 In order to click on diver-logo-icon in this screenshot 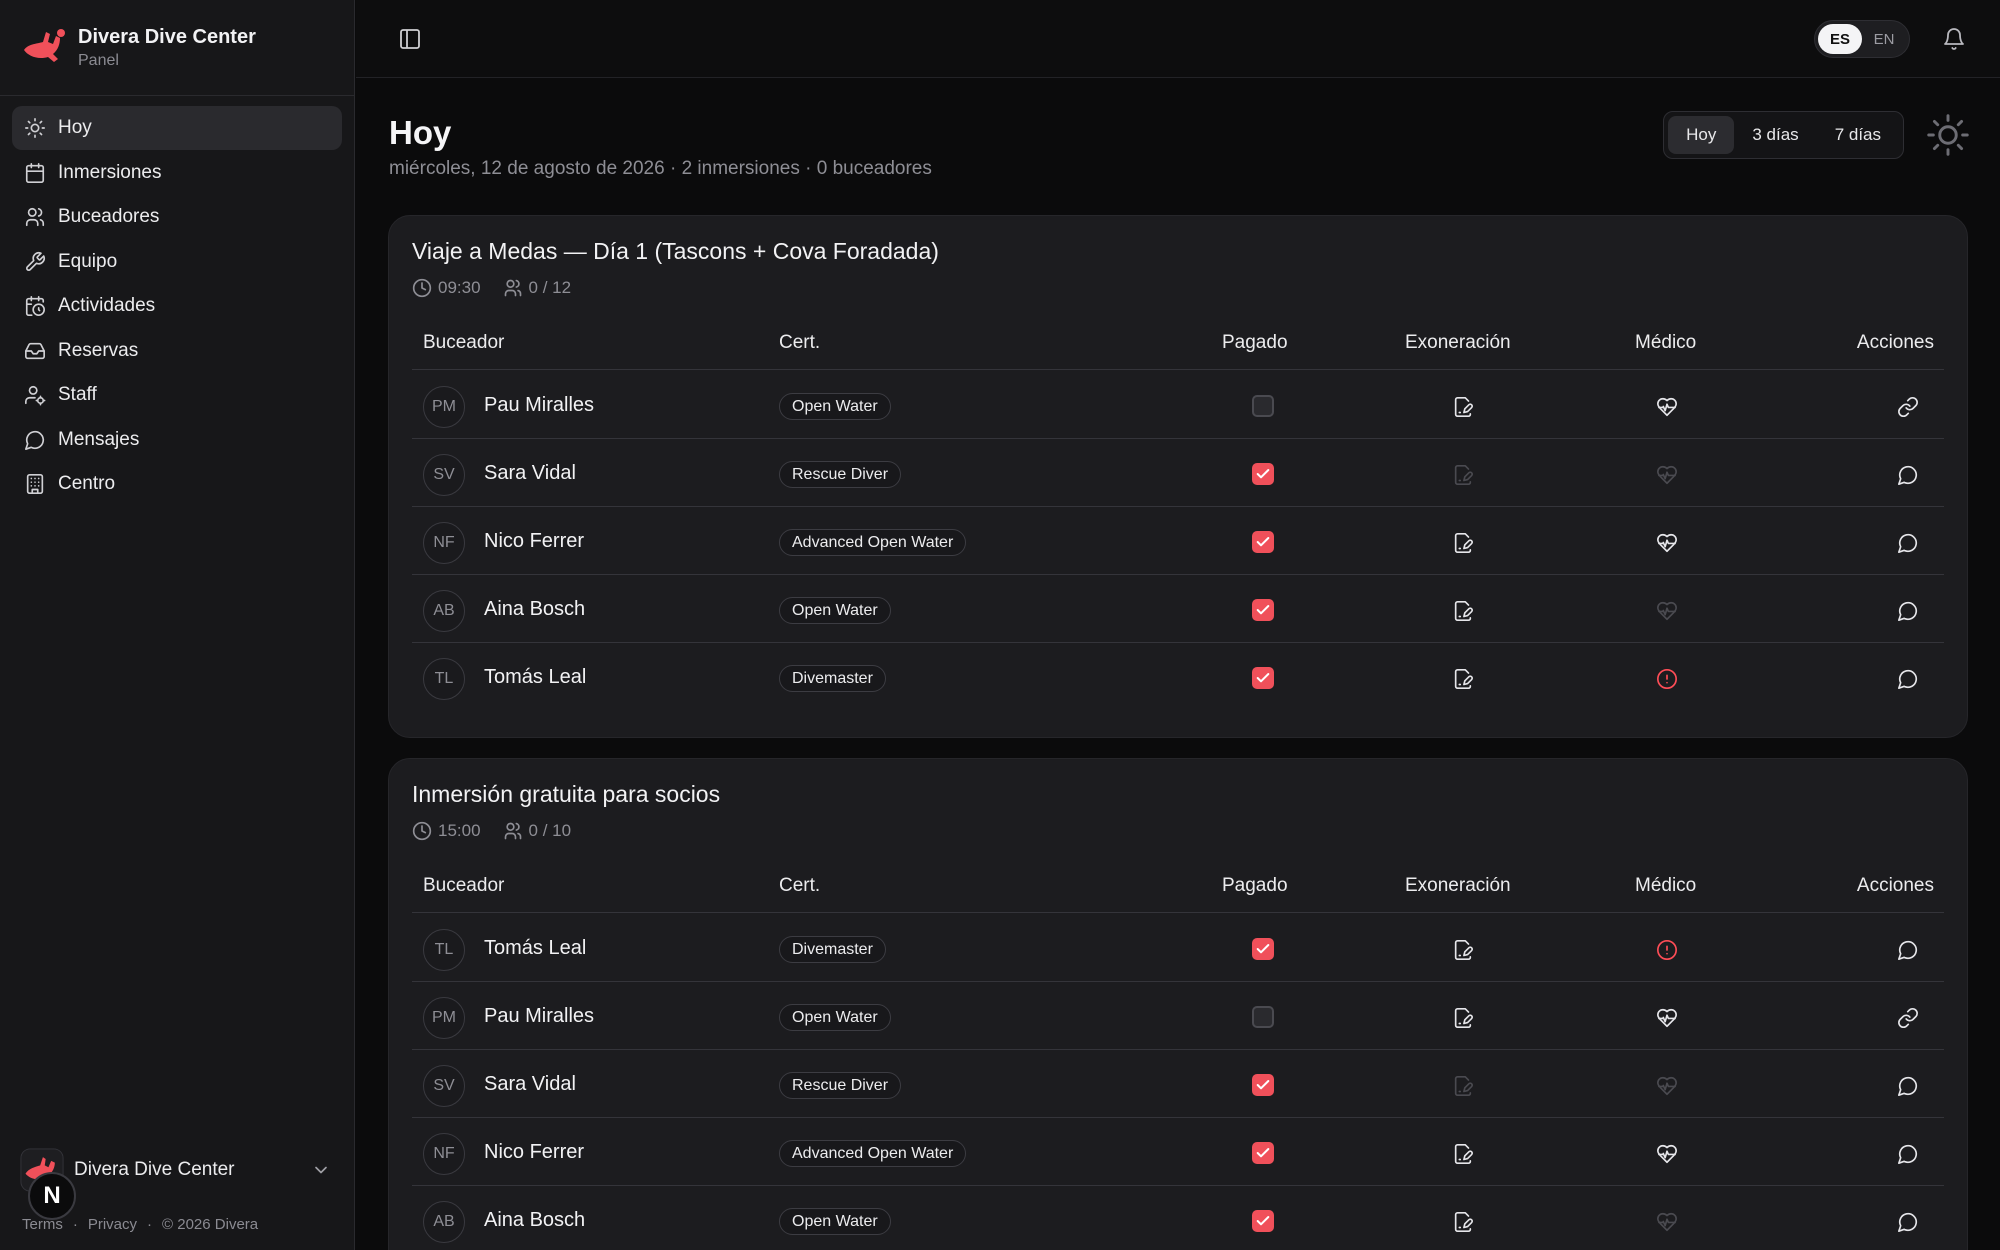, I will do `click(44, 45)`.